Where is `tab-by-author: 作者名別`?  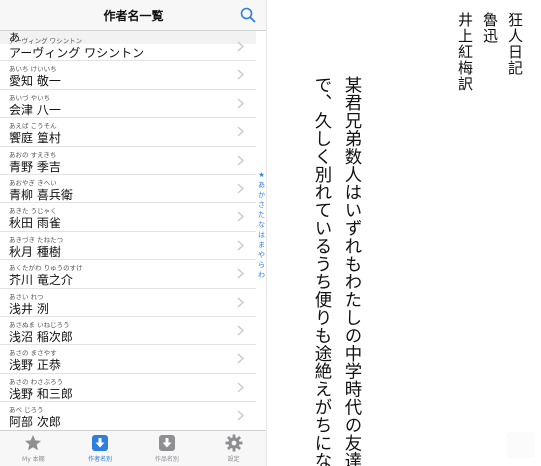
tab-by-author: 作者名別 is located at coordinates (100, 448).